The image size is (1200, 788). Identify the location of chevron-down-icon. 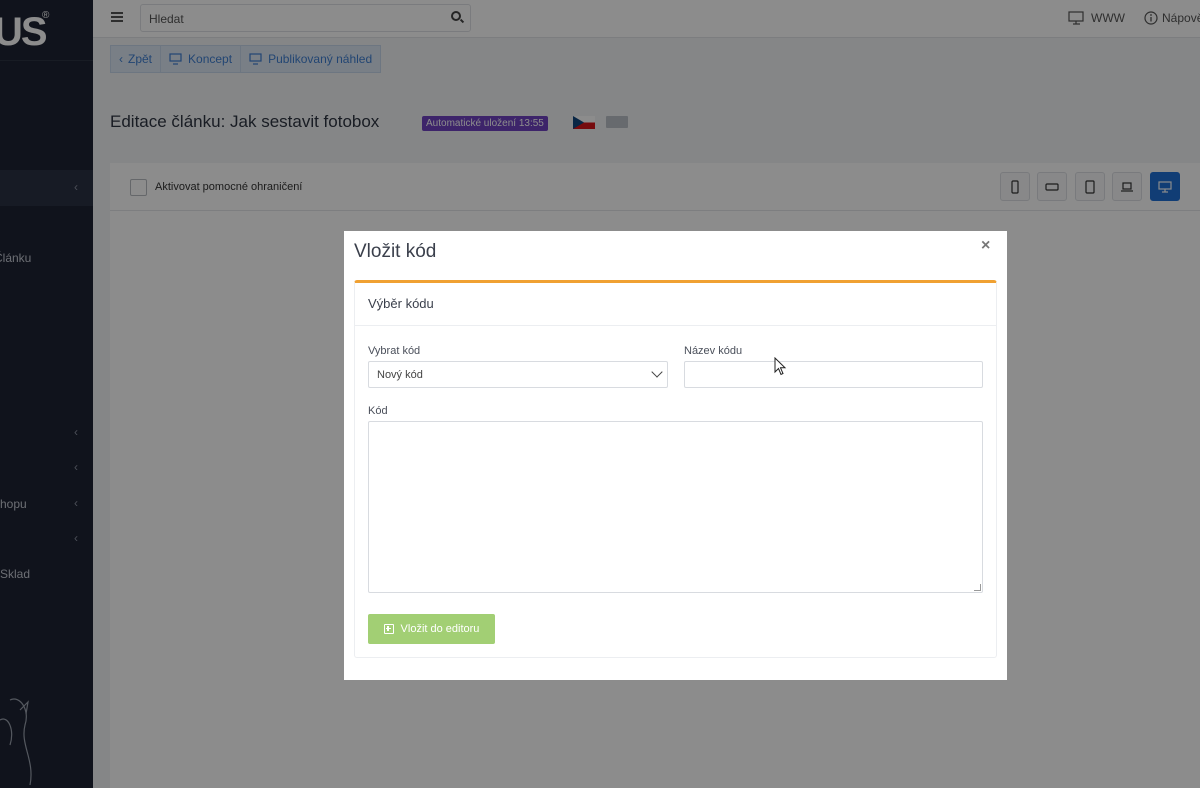
(657, 372).